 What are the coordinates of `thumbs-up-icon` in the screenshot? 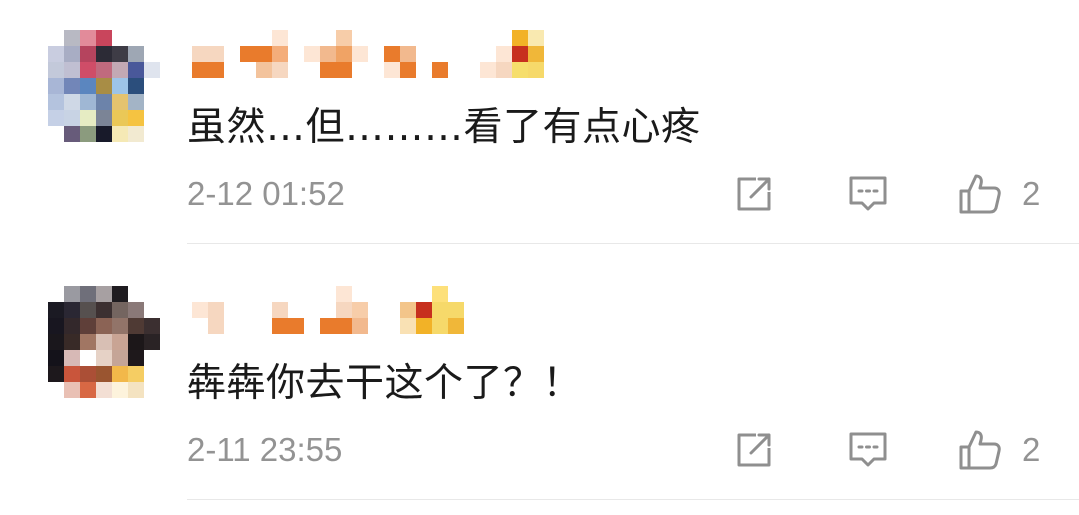 It's located at (980, 450).